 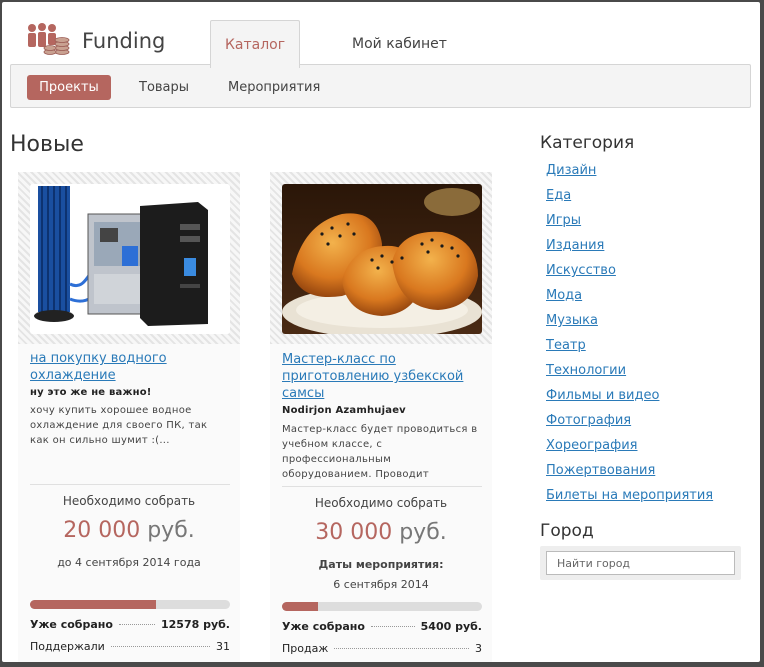 What do you see at coordinates (629, 199) in the screenshot?
I see `category-item-food: Еда` at bounding box center [629, 199].